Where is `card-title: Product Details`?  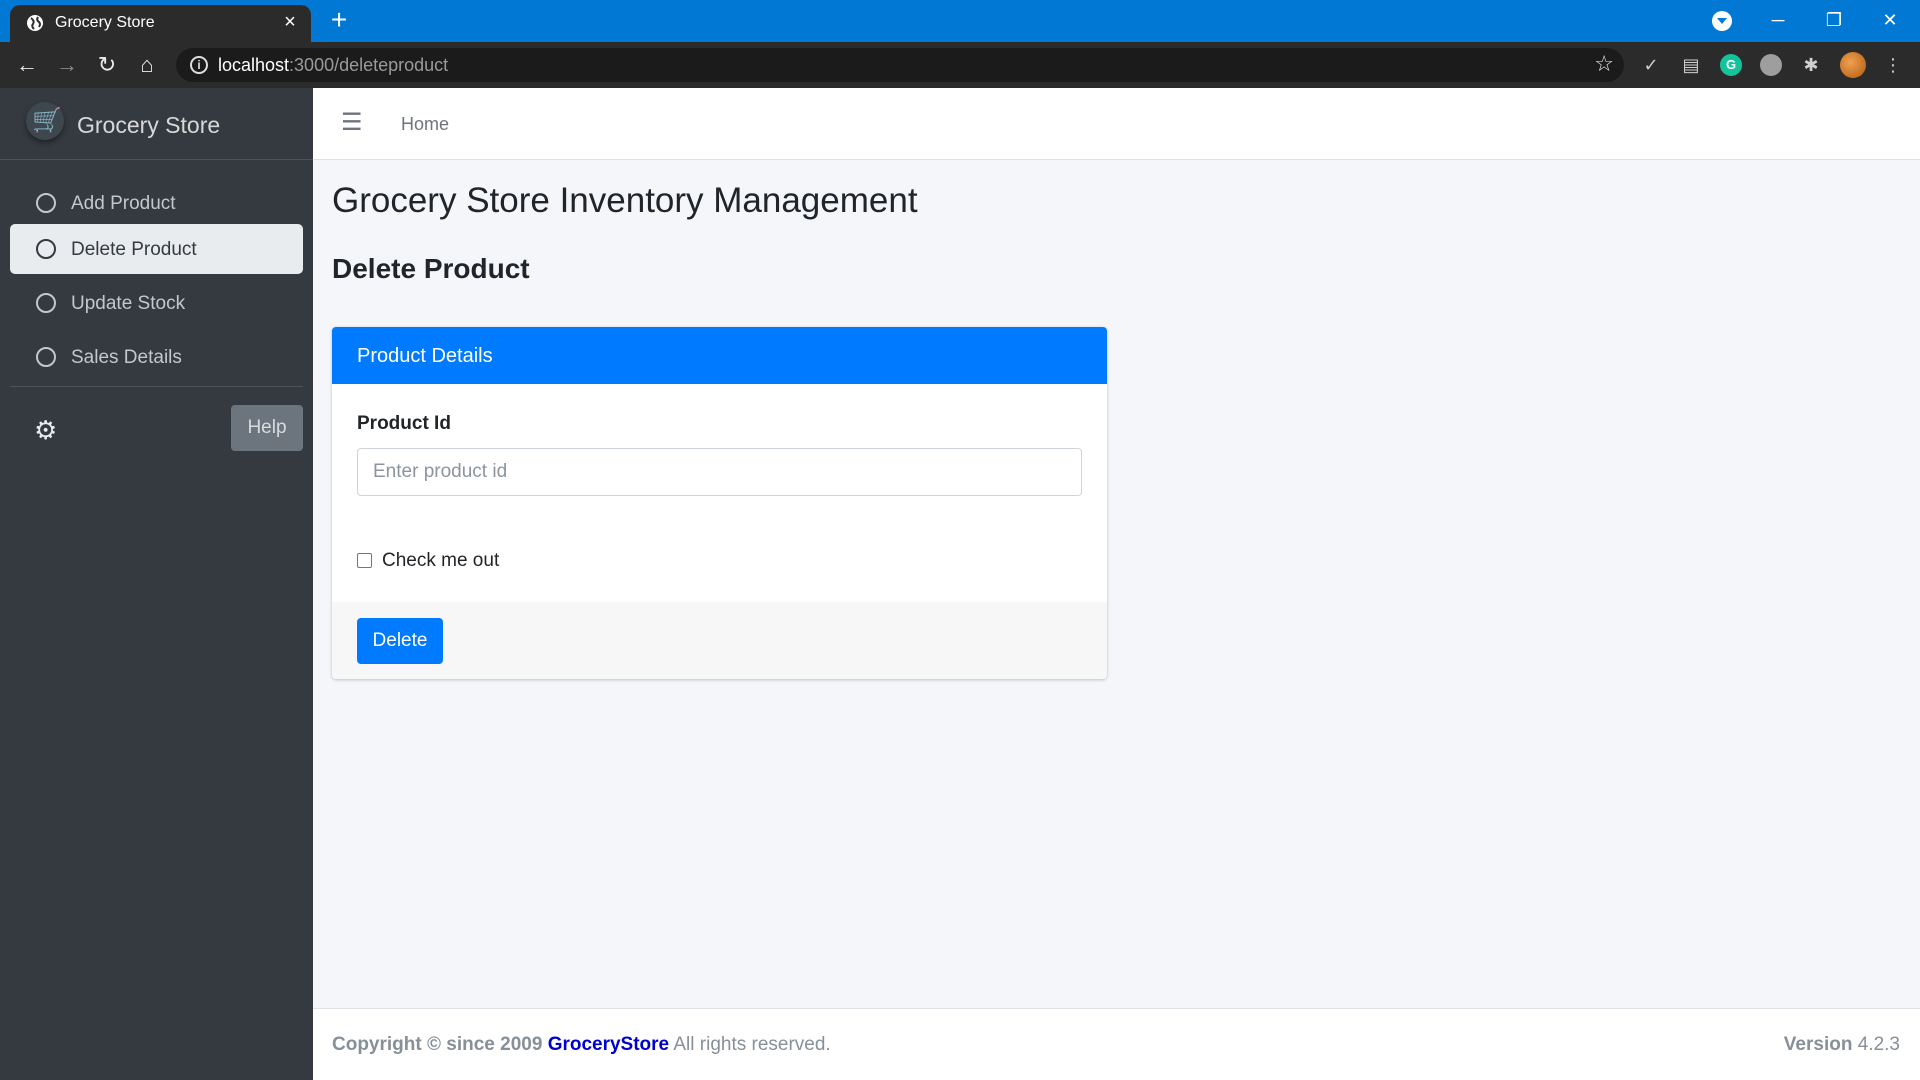 card-title: Product Details is located at coordinates (425, 356).